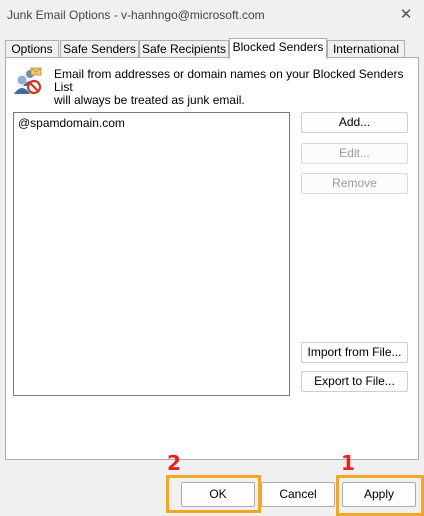 The height and width of the screenshot is (516, 424). I want to click on tab-international: International, so click(366, 49).